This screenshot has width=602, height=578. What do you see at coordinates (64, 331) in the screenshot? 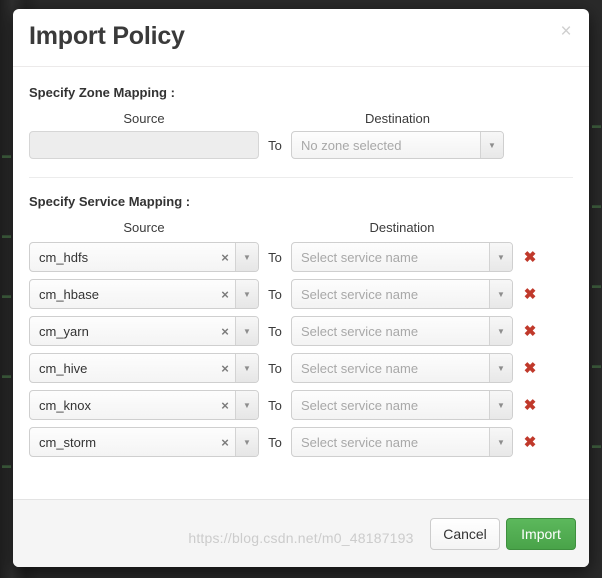
I see `service-source-value: cm_yarn` at bounding box center [64, 331].